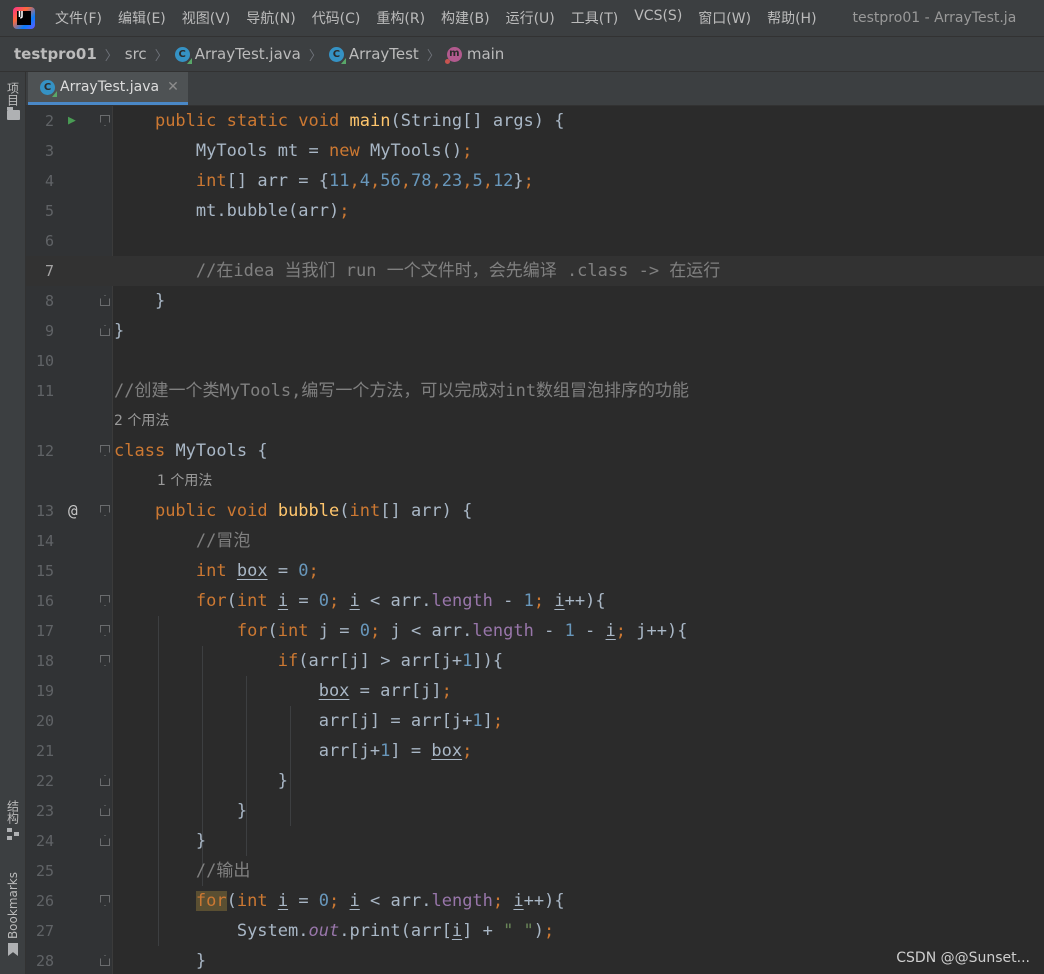  What do you see at coordinates (530, 18) in the screenshot?
I see `menu-run: 运行(U)` at bounding box center [530, 18].